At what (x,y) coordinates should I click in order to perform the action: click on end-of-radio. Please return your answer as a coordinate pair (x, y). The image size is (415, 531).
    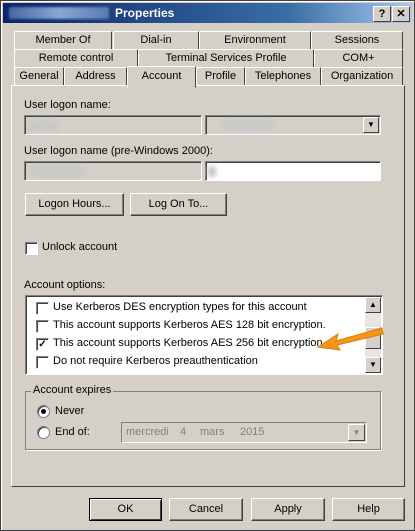
    Looking at the image, I should click on (43, 432).